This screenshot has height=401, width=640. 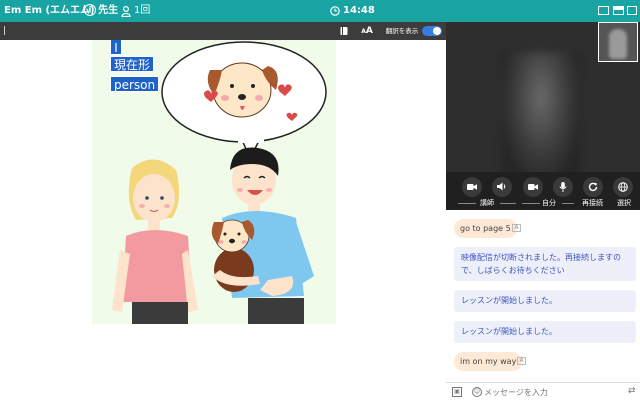 I want to click on refresh-icon, so click(x=593, y=187).